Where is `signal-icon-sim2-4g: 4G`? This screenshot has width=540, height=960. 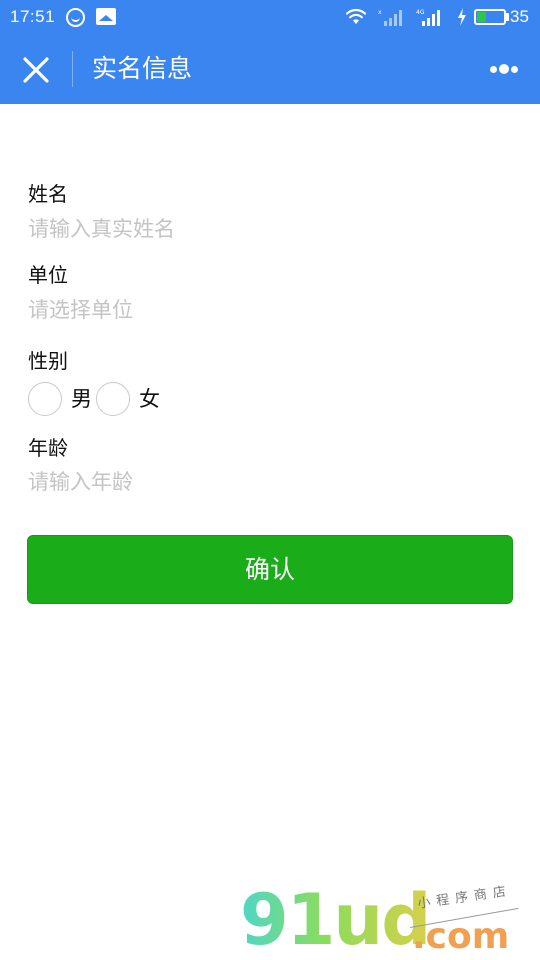
signal-icon-sim2-4g: 4G is located at coordinates (428, 17).